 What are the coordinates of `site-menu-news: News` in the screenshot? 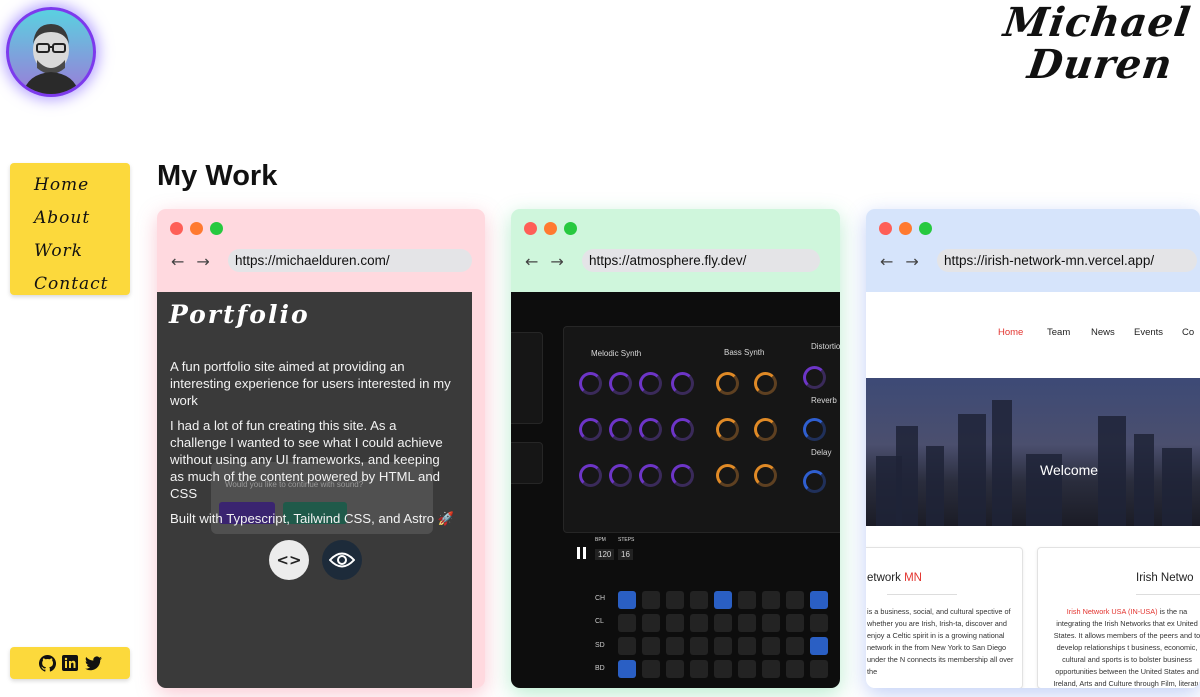 It's located at (1103, 332).